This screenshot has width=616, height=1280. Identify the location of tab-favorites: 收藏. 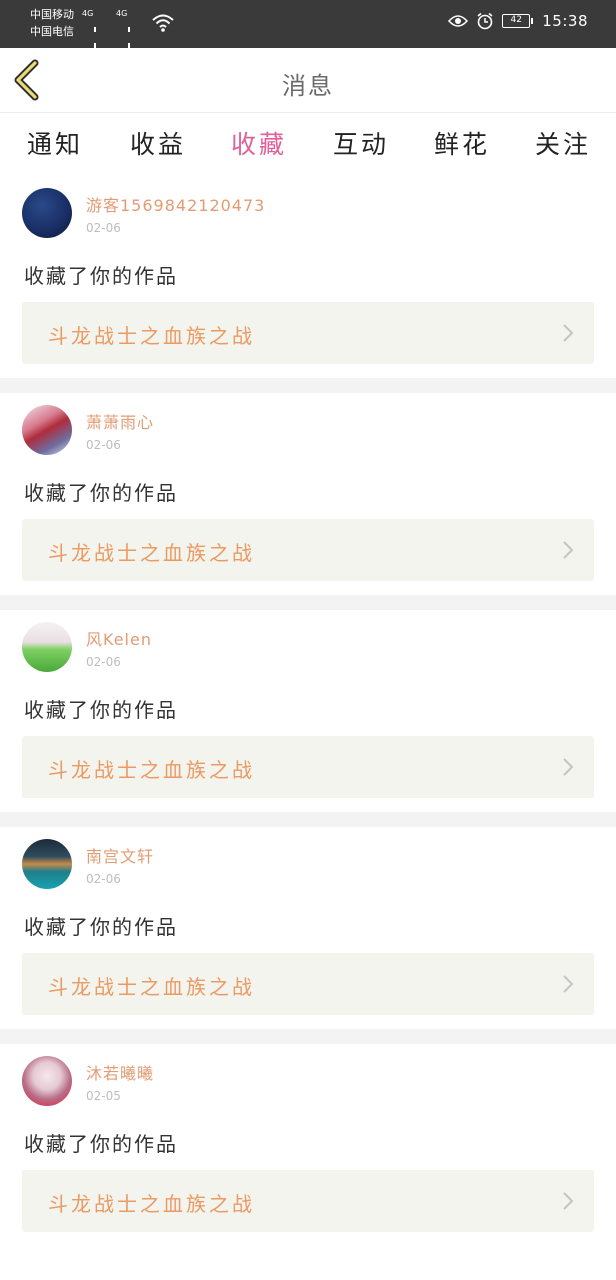
(259, 152).